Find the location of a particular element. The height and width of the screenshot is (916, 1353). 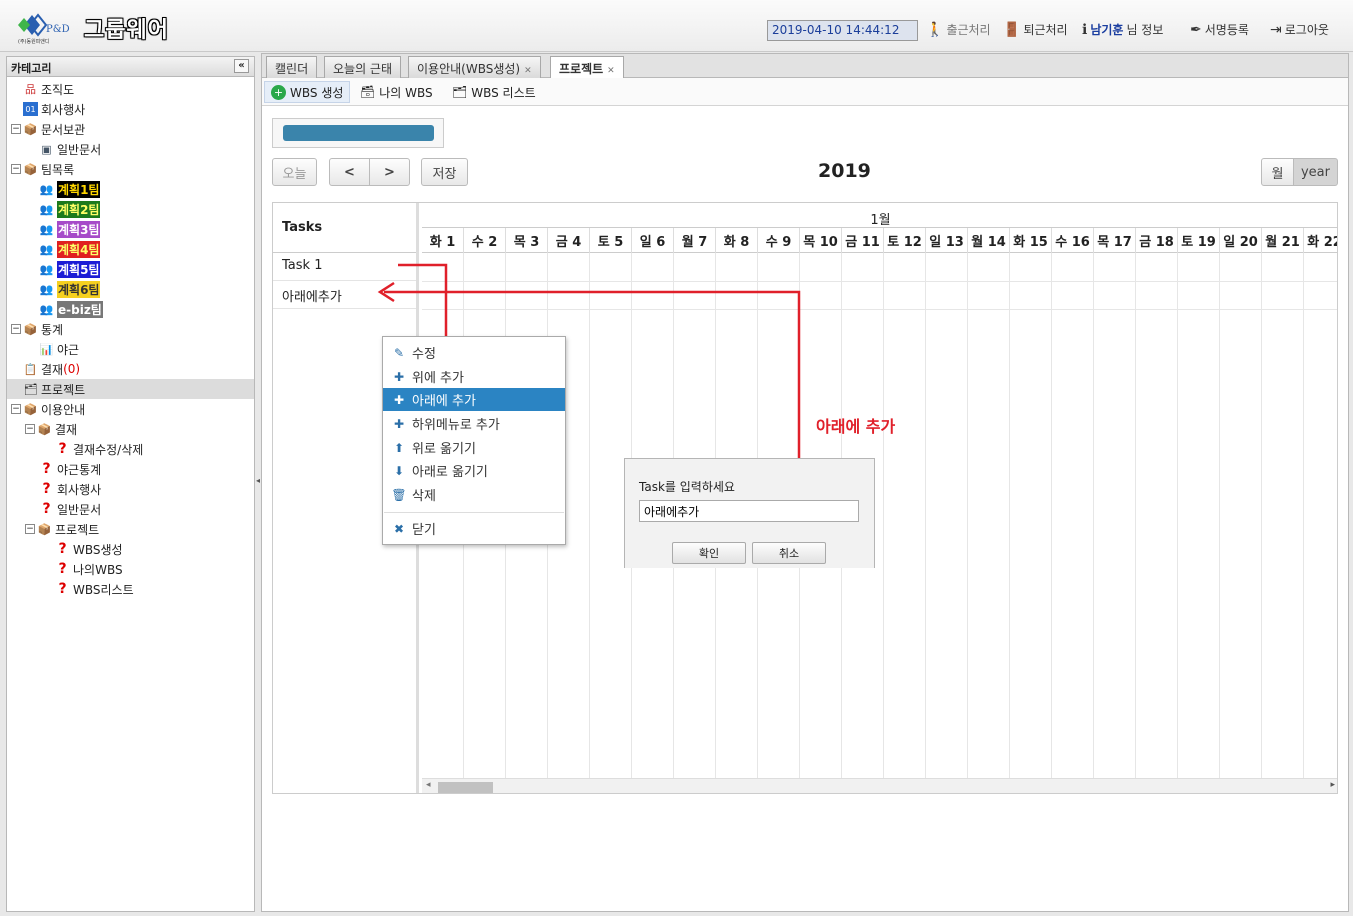

sidebar-item-guide-overtime: ? 야근통계 is located at coordinates (70, 469).